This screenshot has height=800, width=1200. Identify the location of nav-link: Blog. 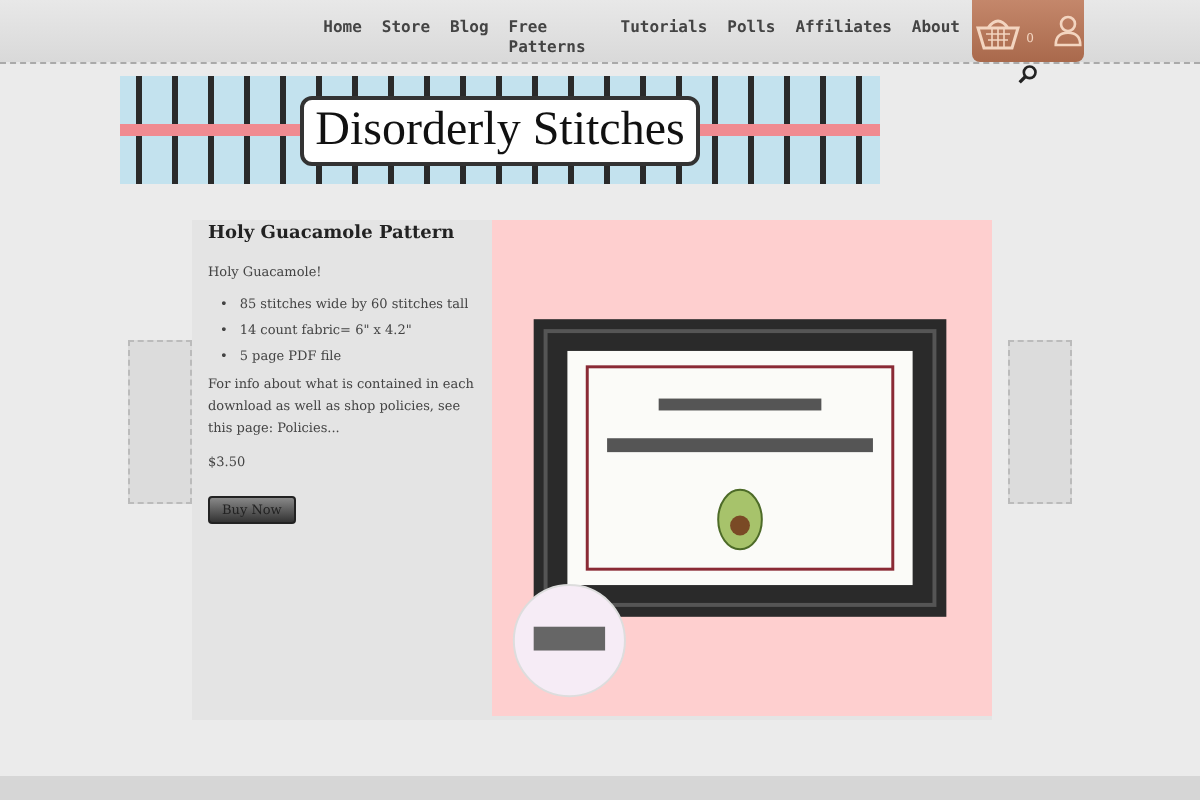
(469, 28).